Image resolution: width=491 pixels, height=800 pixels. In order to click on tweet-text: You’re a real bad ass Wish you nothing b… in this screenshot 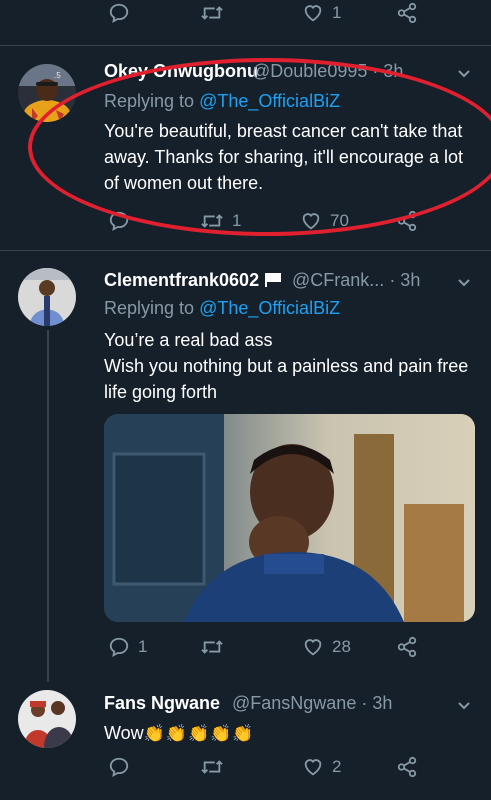, I will do `click(290, 366)`.